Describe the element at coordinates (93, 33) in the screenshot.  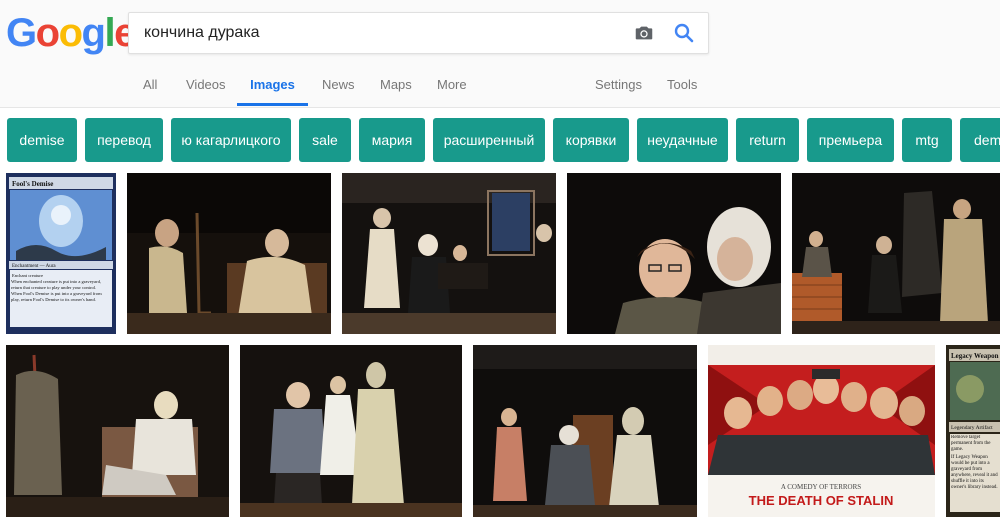
I see `logo-letter: g` at that location.